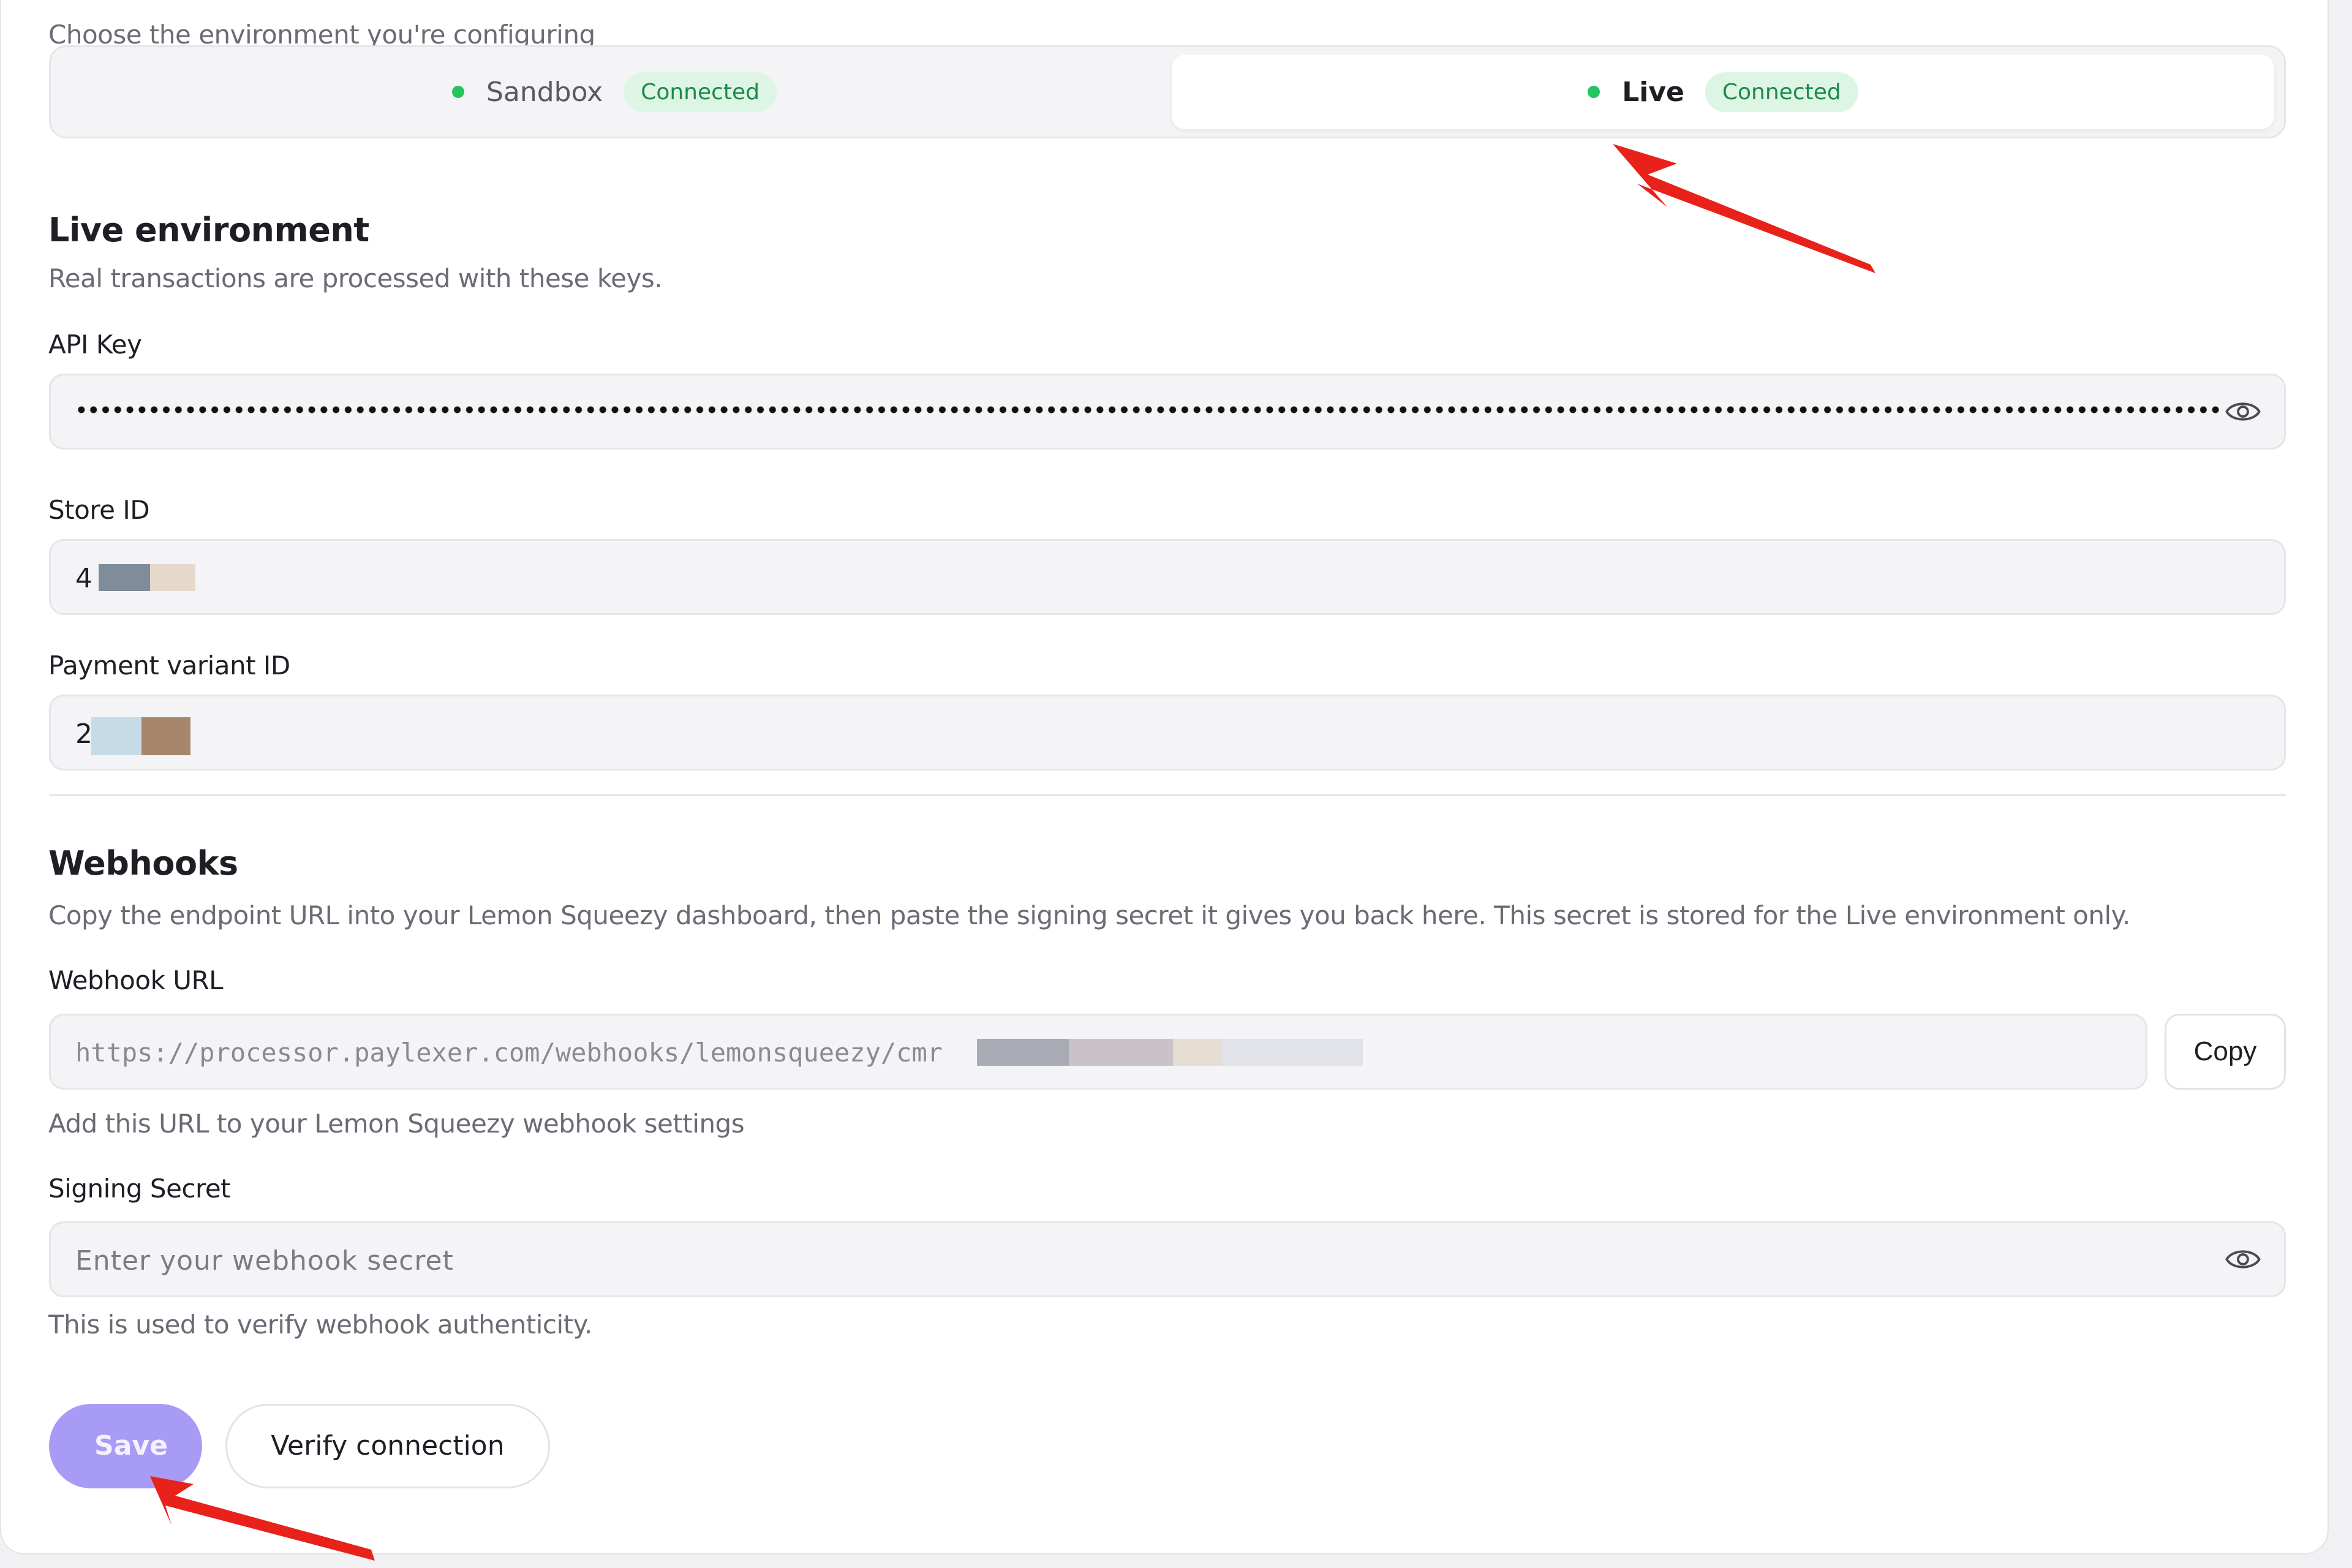 Image resolution: width=2352 pixels, height=1568 pixels. What do you see at coordinates (139, 1189) in the screenshot?
I see `signing-secret-label: Signing Secret` at bounding box center [139, 1189].